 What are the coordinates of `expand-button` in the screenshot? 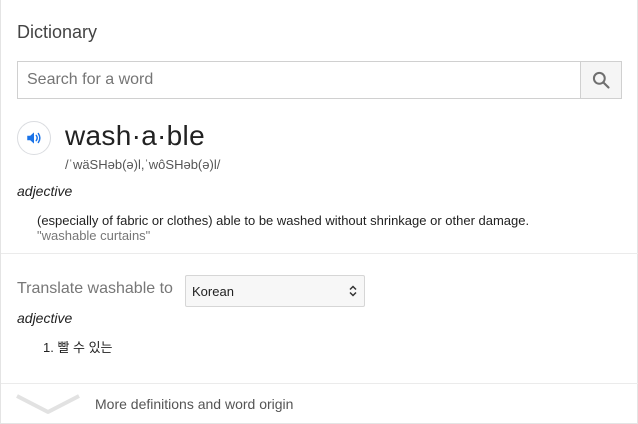 It's located at (48, 406).